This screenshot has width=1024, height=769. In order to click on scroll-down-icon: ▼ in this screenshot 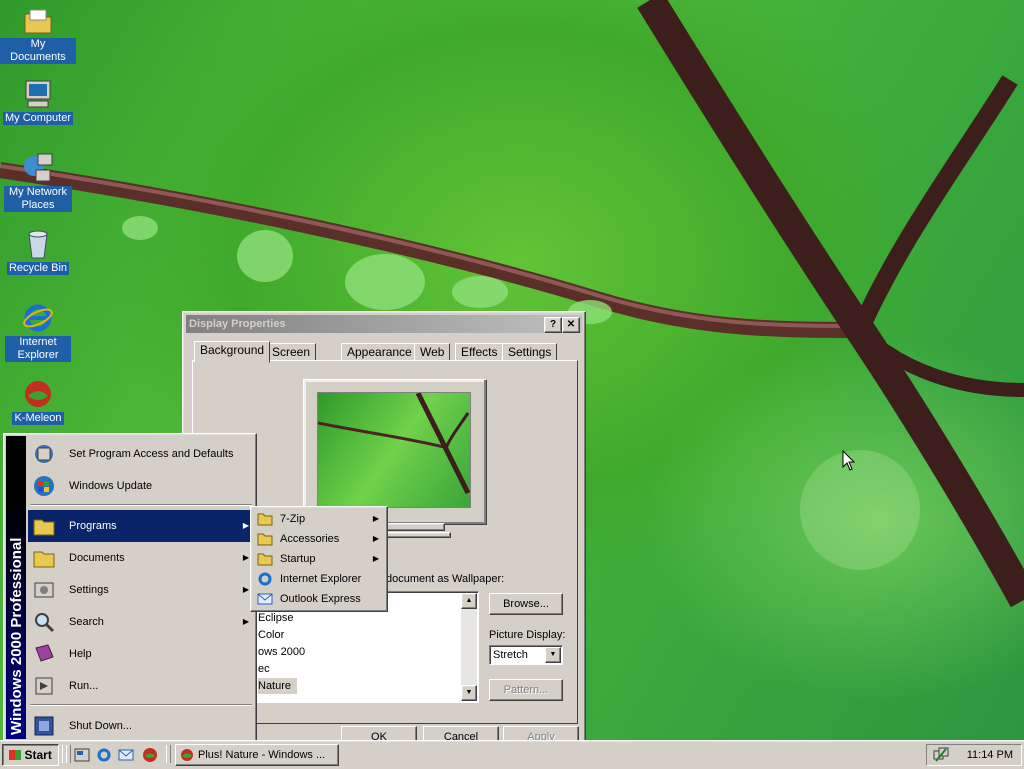, I will do `click(469, 693)`.